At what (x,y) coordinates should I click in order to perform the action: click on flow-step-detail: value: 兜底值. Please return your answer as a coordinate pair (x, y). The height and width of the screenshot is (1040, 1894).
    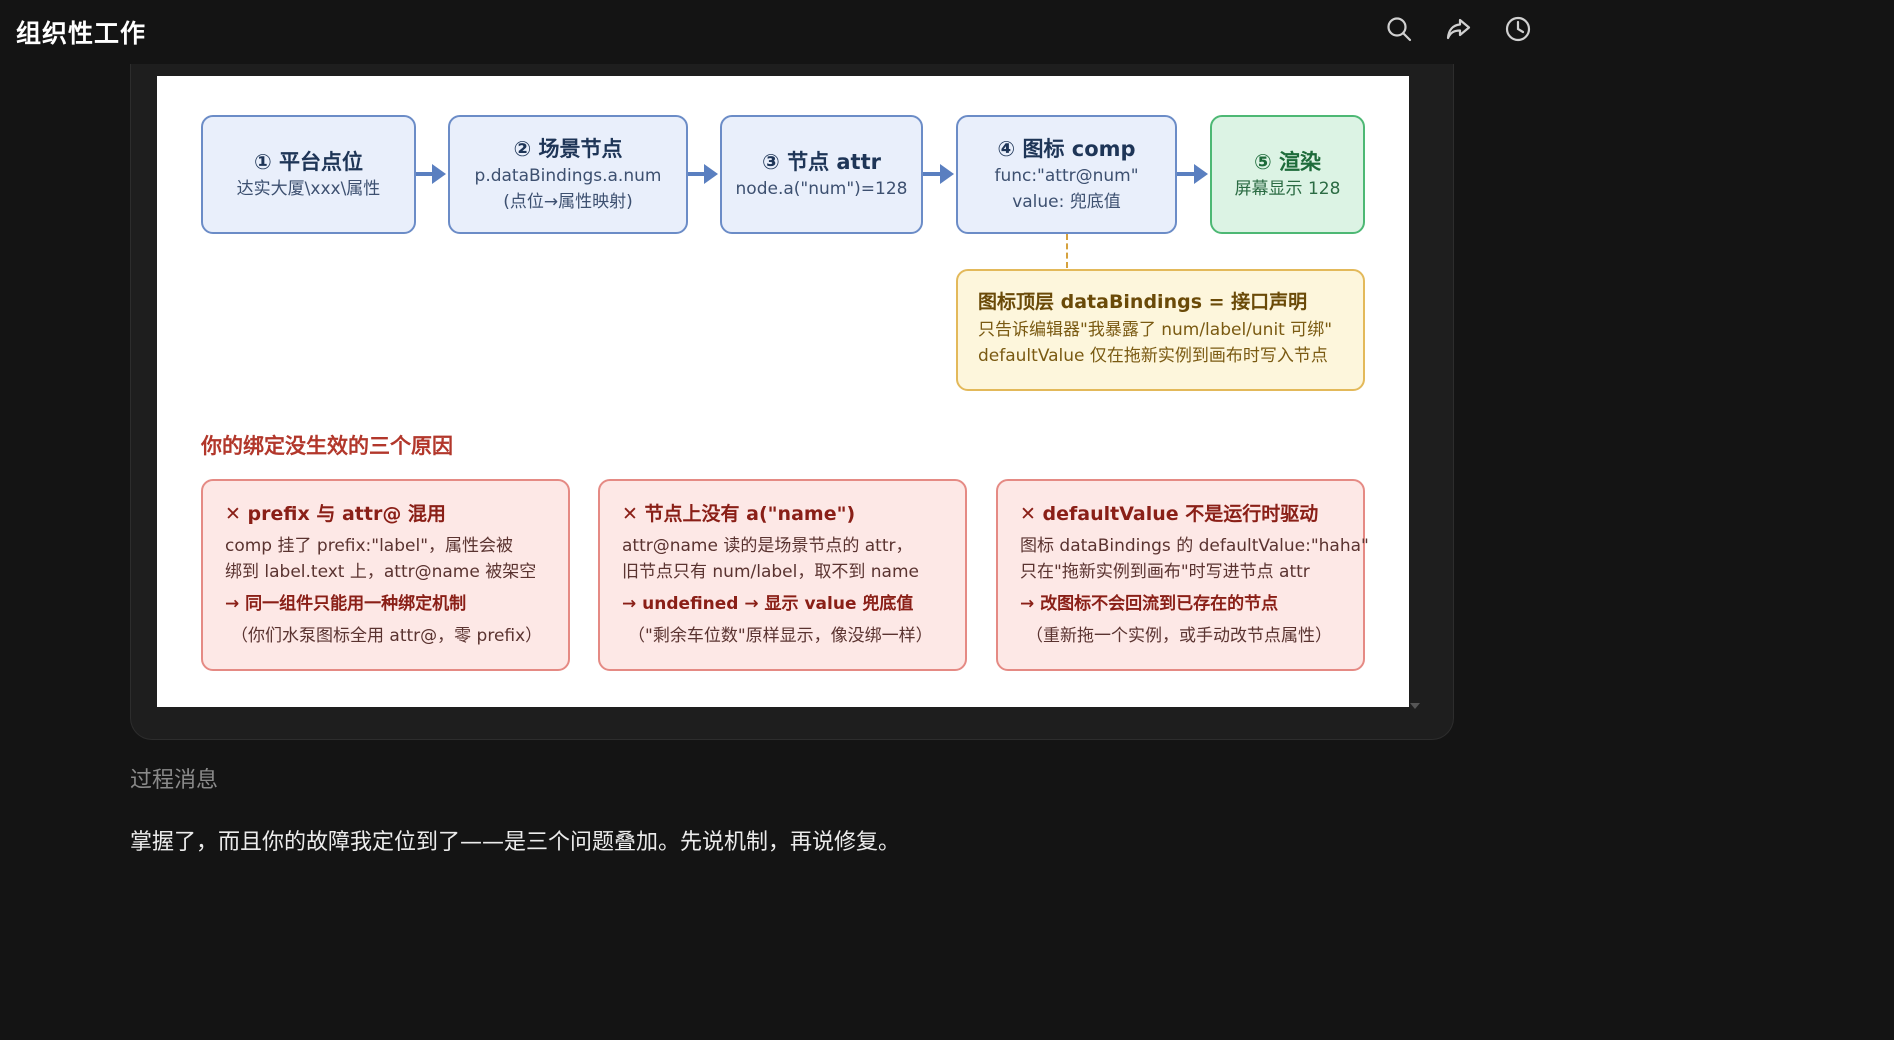
    Looking at the image, I should click on (1066, 201).